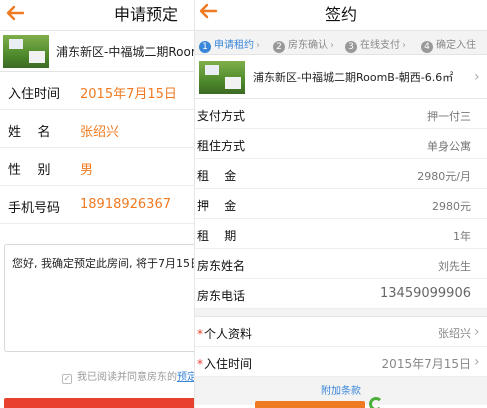 Image resolution: width=487 pixels, height=408 pixels. Describe the element at coordinates (310, 404) in the screenshot. I see `sign-button` at that location.